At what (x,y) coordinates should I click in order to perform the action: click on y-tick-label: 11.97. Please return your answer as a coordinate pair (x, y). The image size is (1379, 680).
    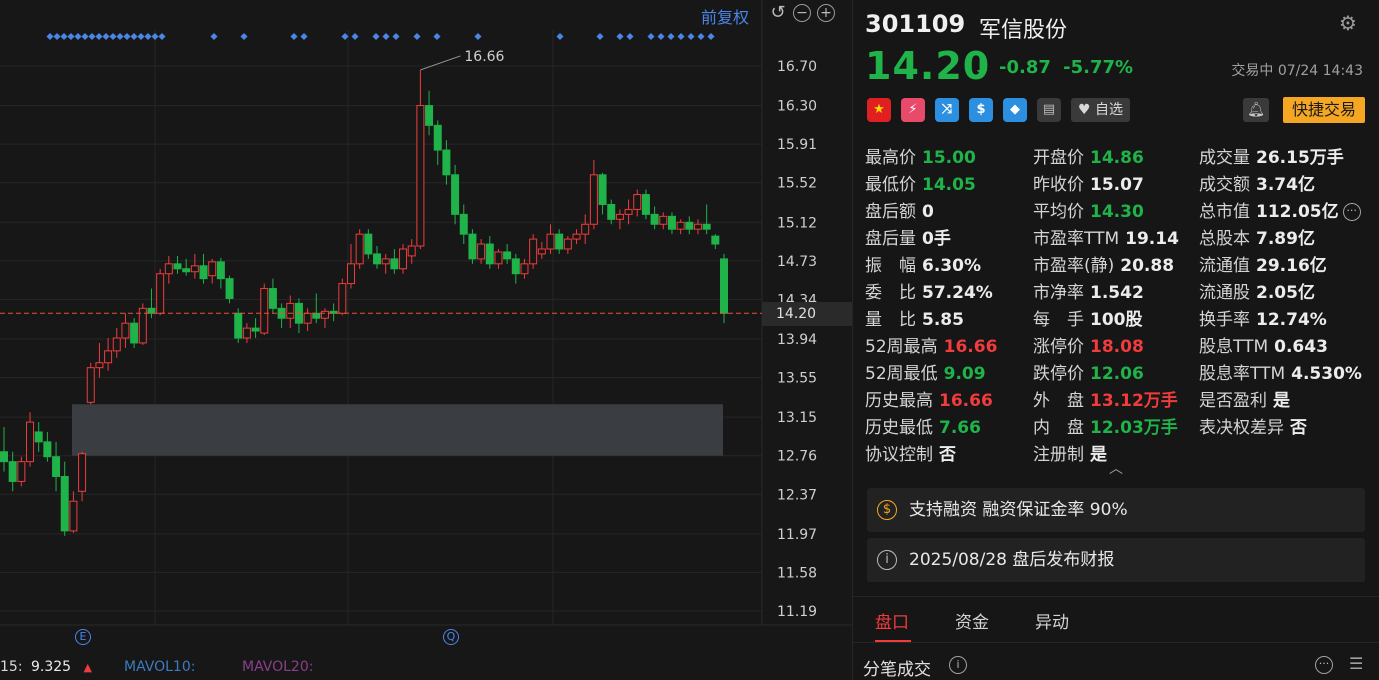
    Looking at the image, I should click on (797, 535).